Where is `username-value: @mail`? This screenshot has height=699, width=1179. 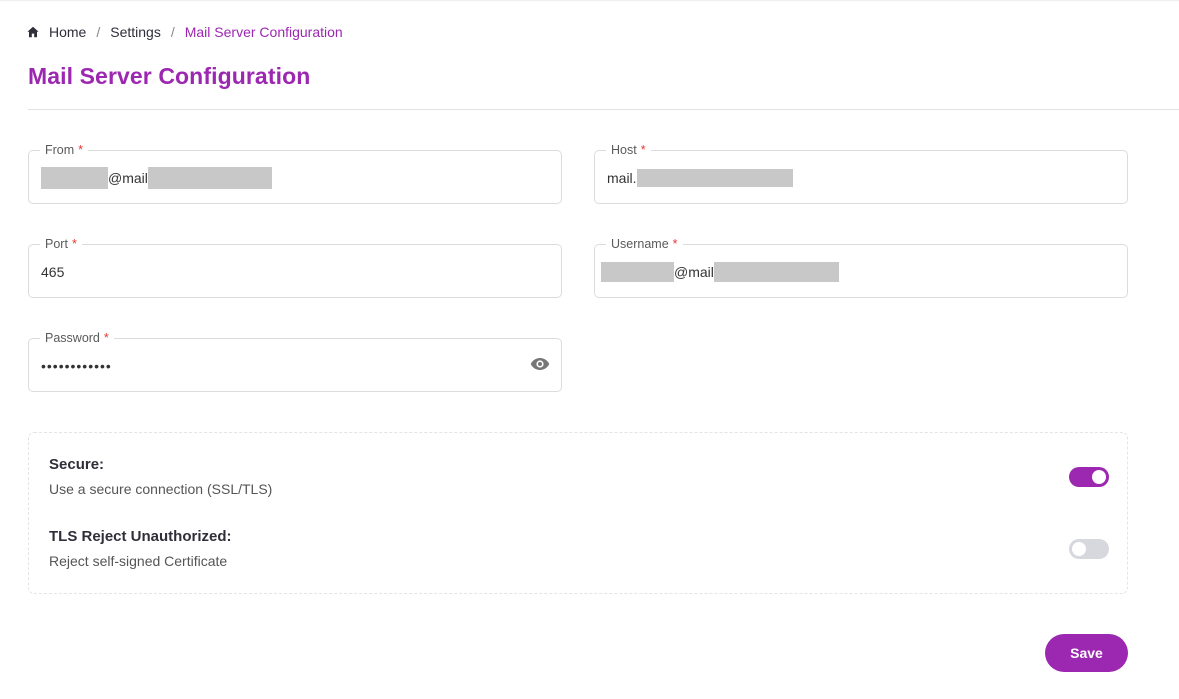 username-value: @mail is located at coordinates (720, 272).